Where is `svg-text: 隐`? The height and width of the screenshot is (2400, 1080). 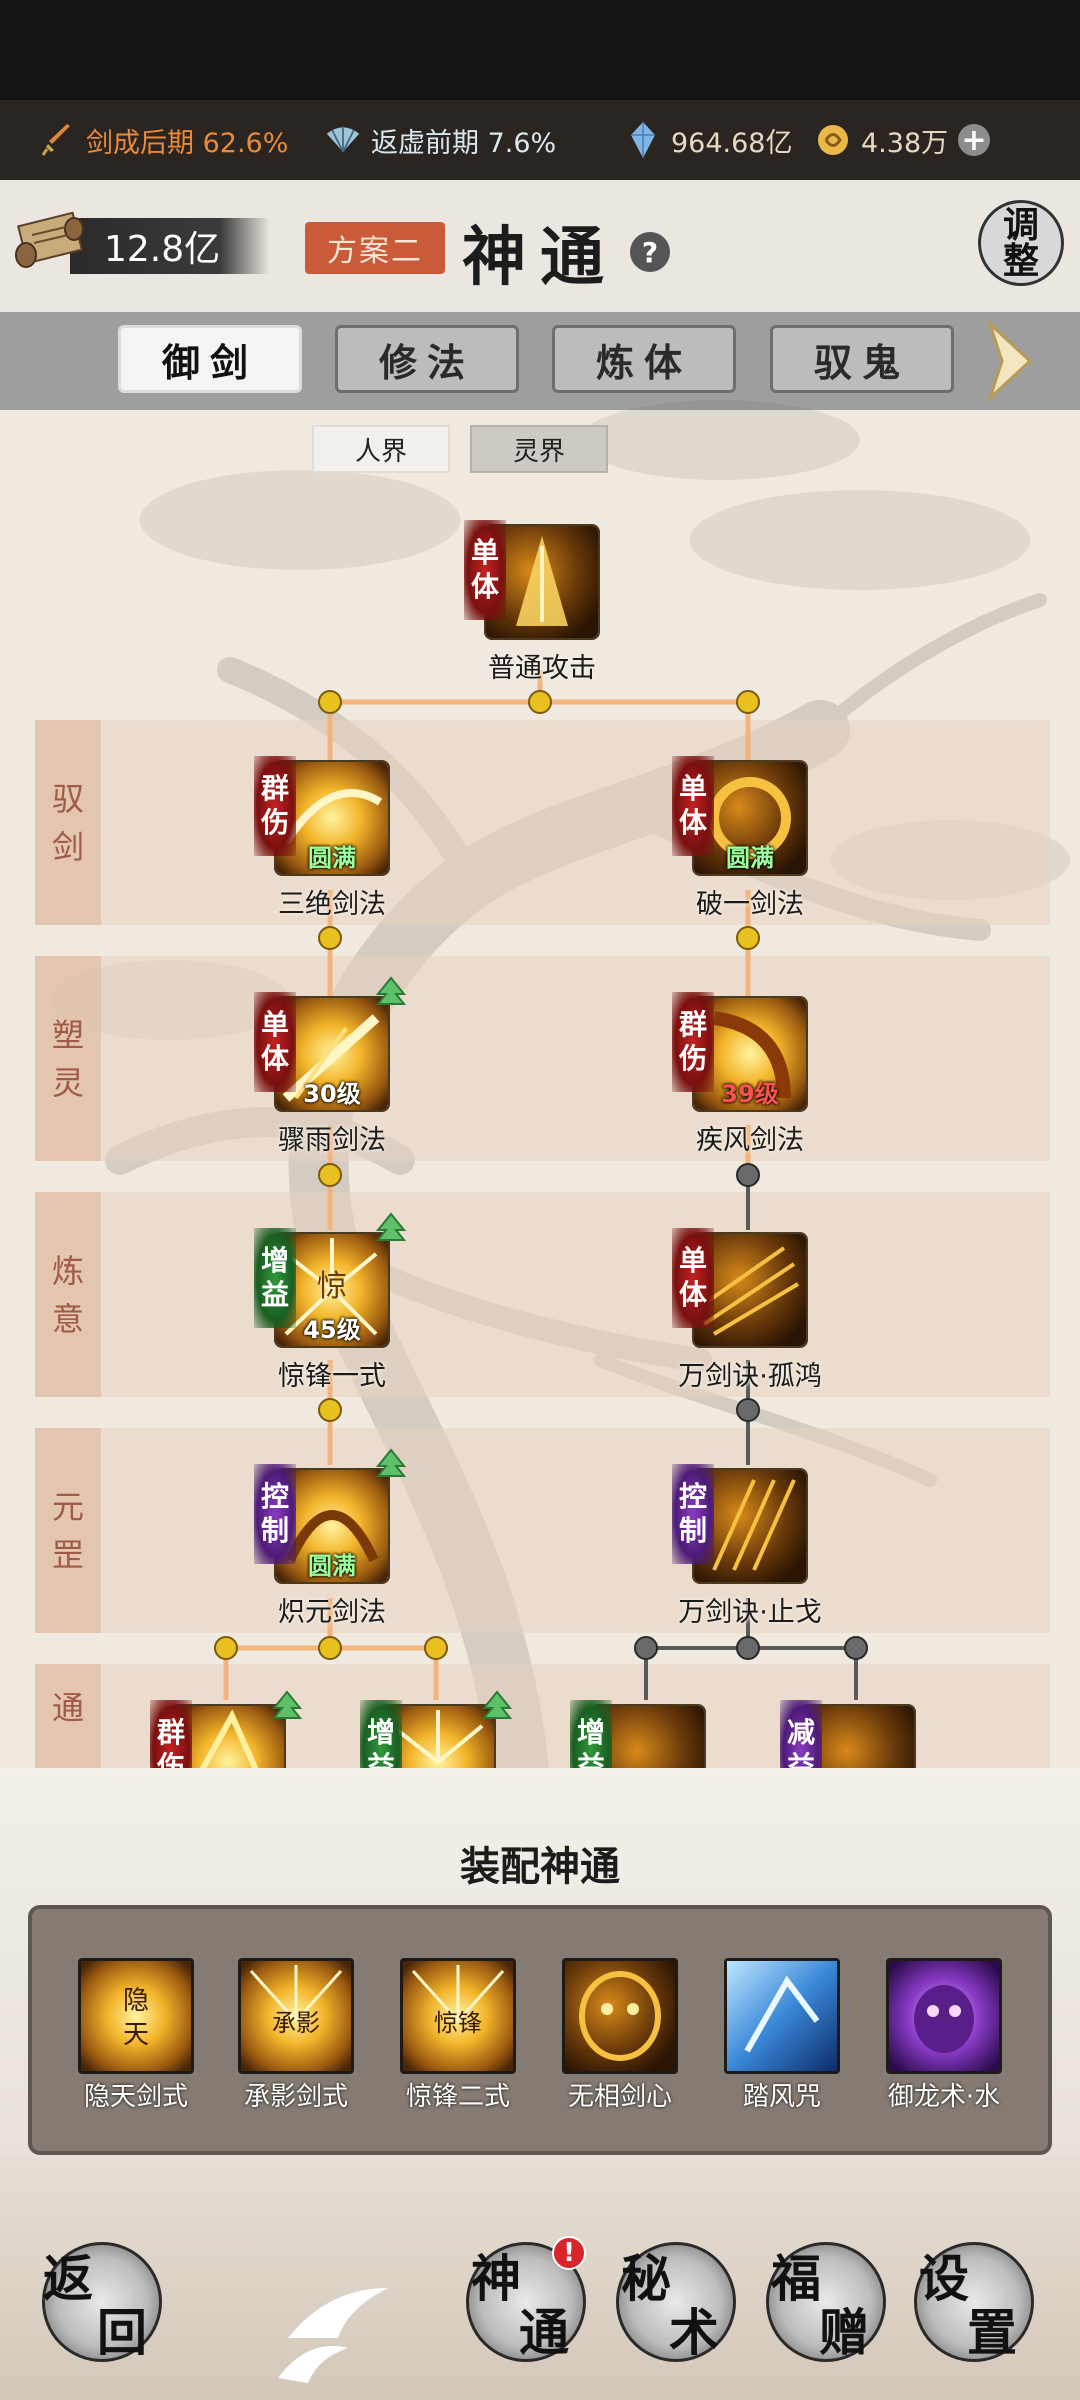 svg-text: 隐 is located at coordinates (136, 2001).